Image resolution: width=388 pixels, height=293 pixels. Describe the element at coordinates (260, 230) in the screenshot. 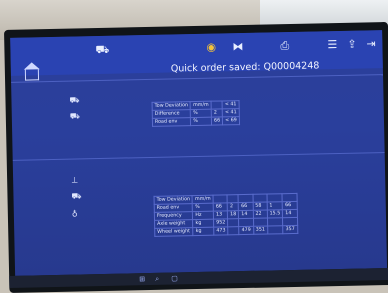

I see `cell-value: 351` at that location.